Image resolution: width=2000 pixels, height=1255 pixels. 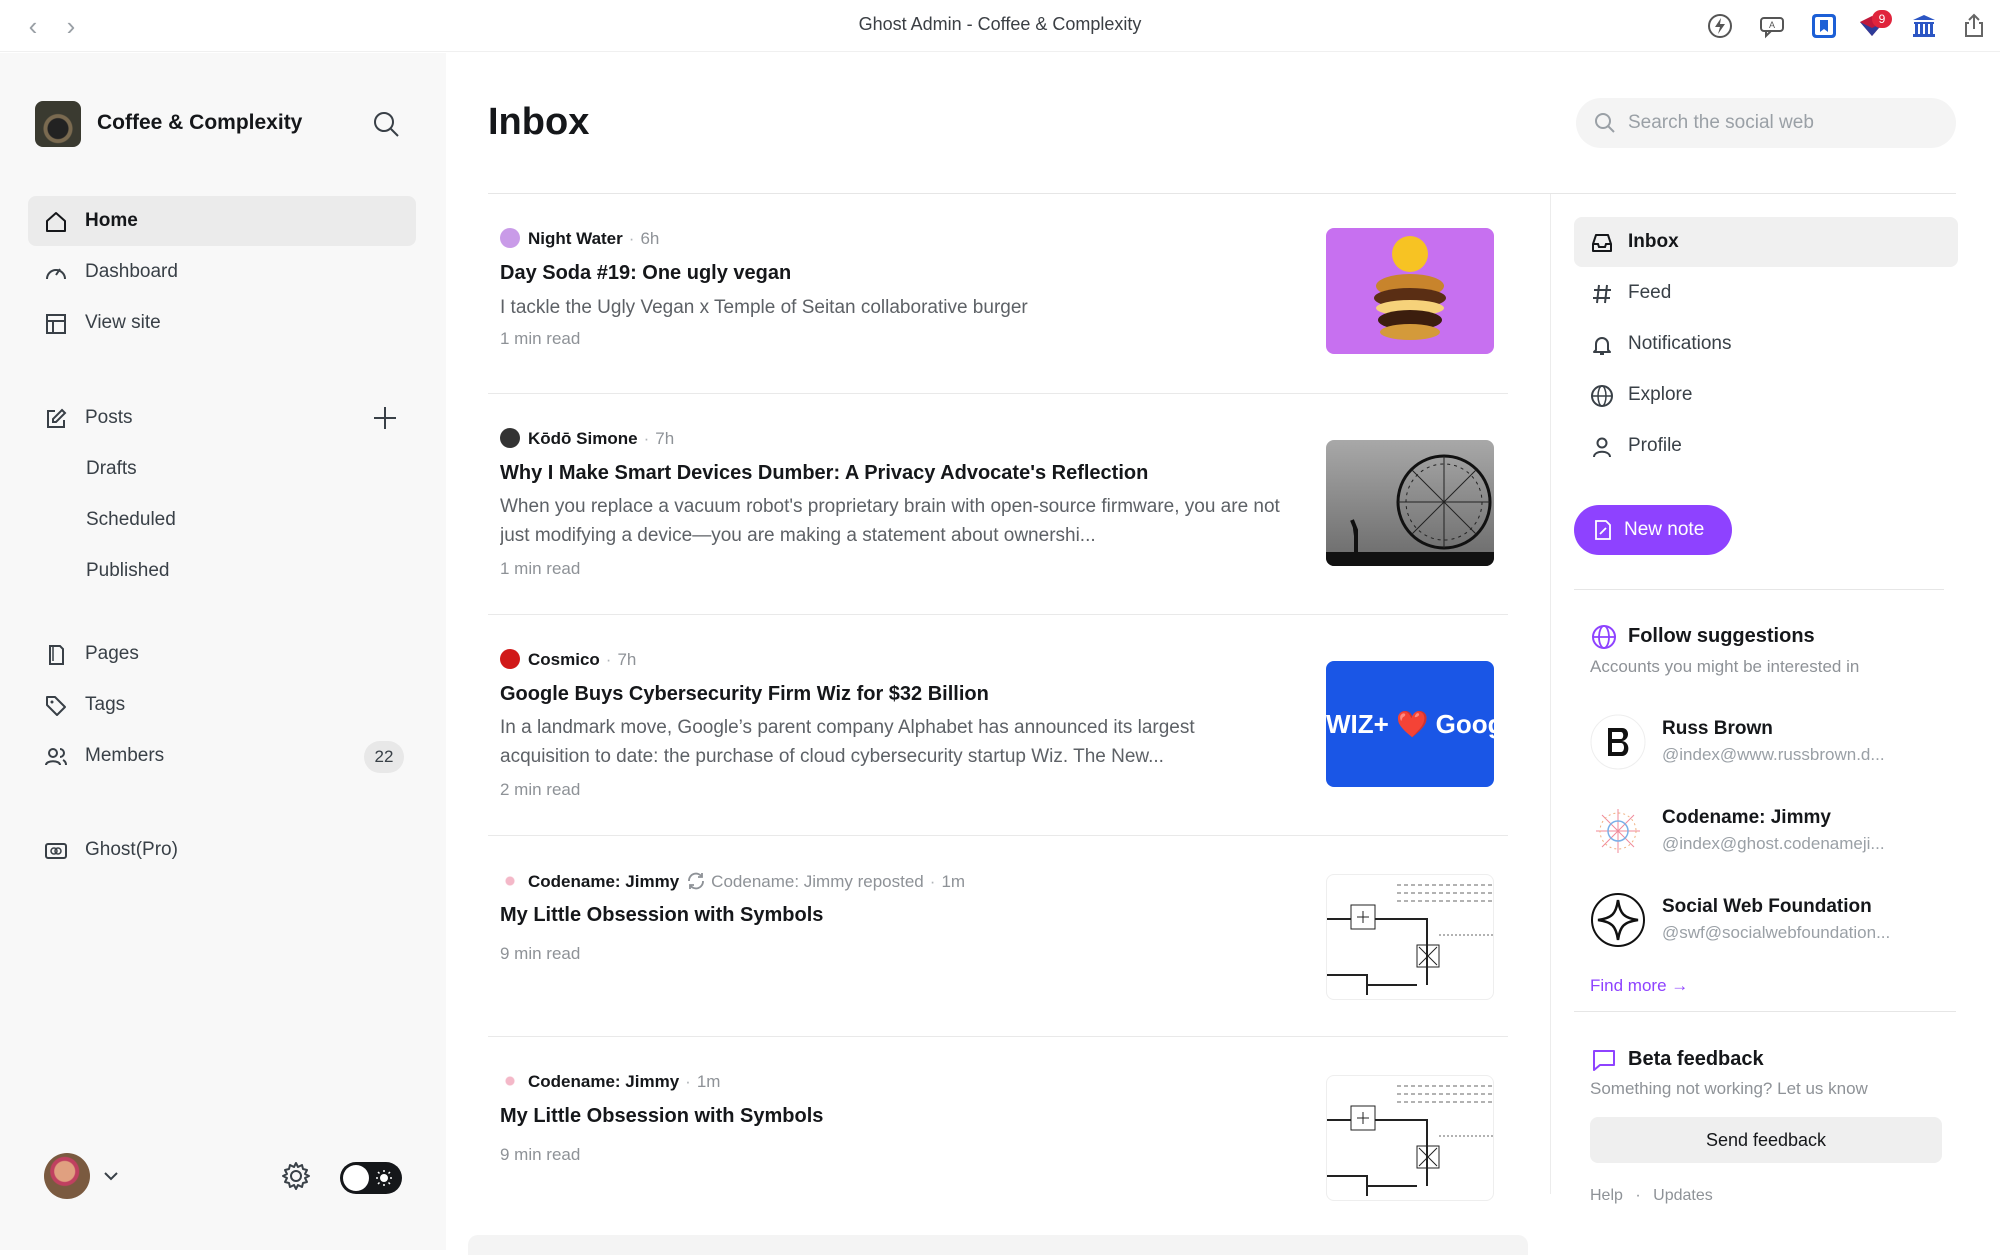 What do you see at coordinates (953, 881) in the screenshot?
I see `post-time: 1m` at bounding box center [953, 881].